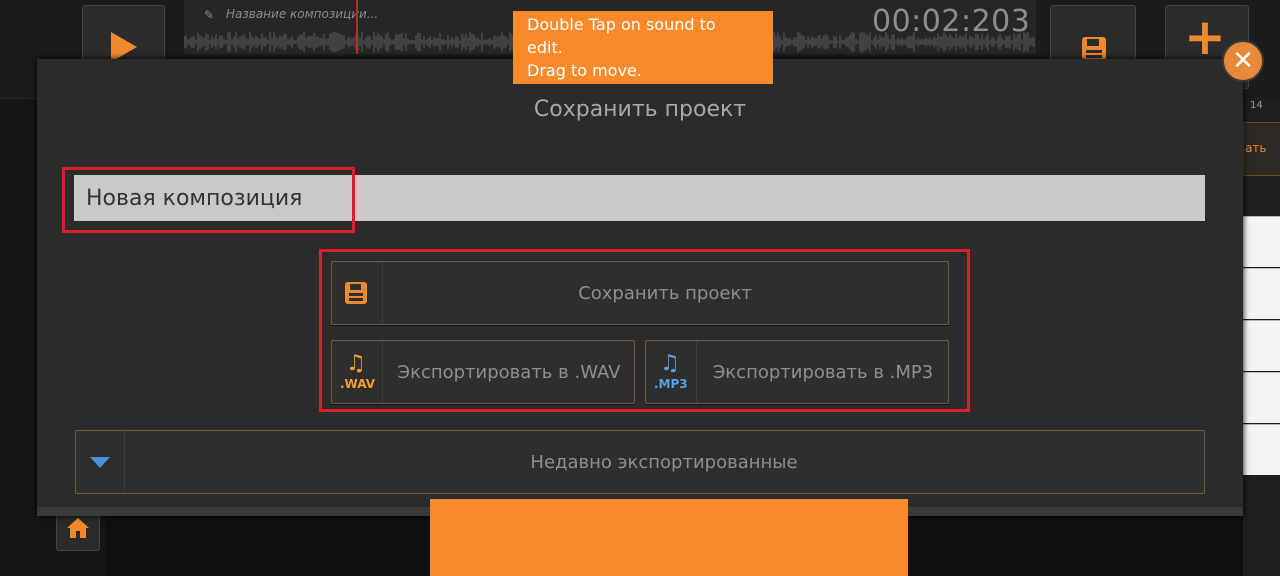 The height and width of the screenshot is (576, 1280). I want to click on recent-exports-label: Недавно экспортированные, so click(664, 462).